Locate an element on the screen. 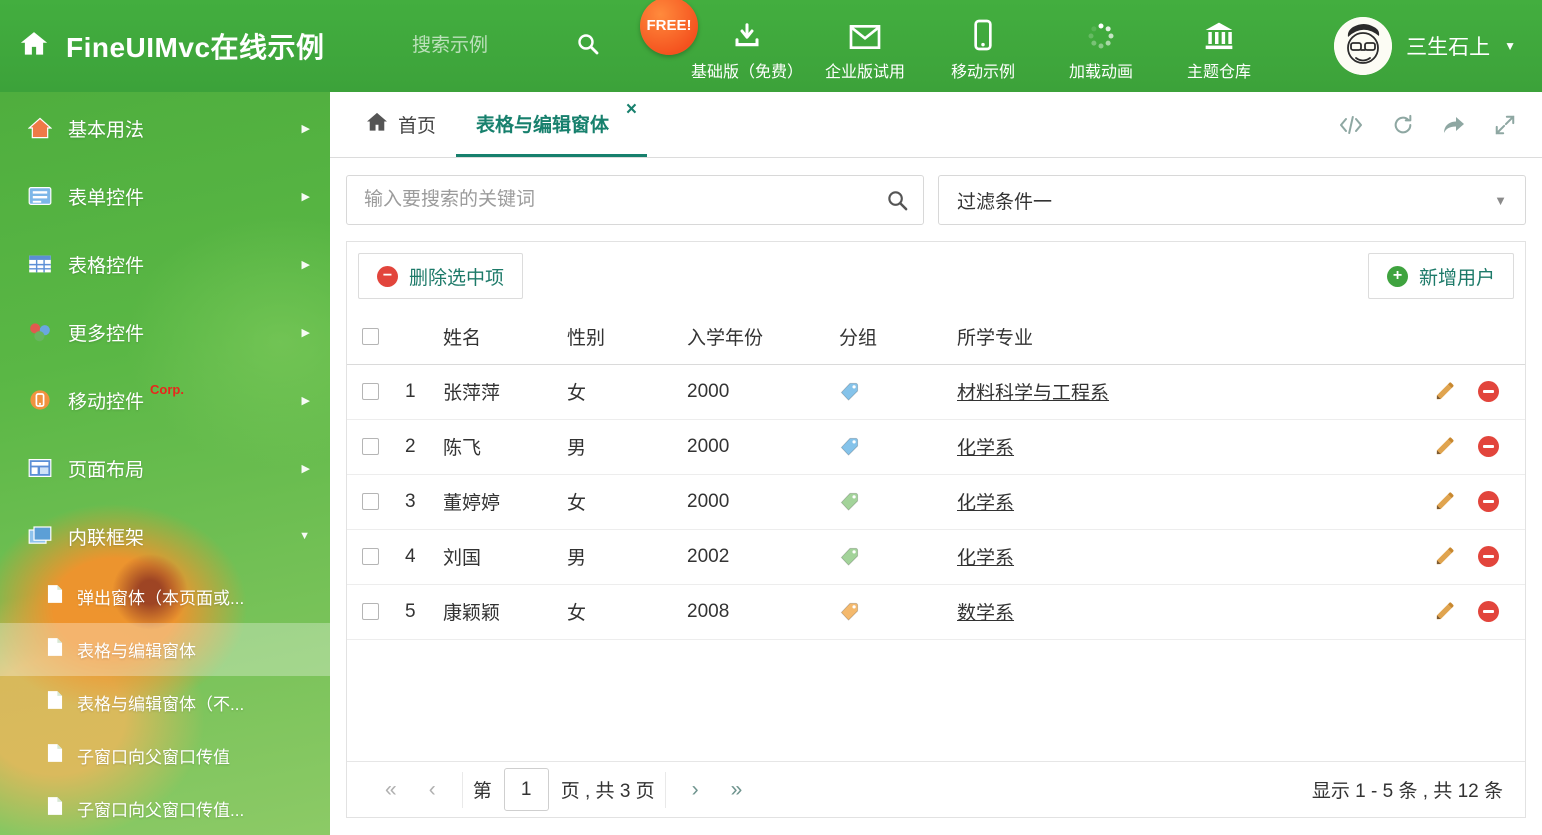 This screenshot has height=835, width=1542. header-nav: FREE! 基础版（免费） 企业版试用 移动示例 加载动画 主题仓库 is located at coordinates (959, 41).